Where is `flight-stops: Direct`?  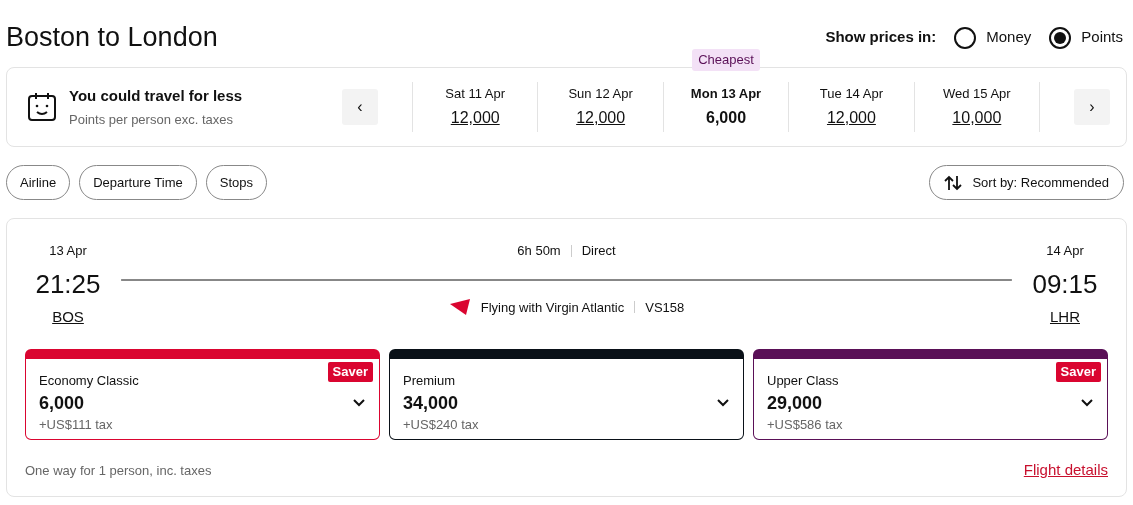 flight-stops: Direct is located at coordinates (598, 251).